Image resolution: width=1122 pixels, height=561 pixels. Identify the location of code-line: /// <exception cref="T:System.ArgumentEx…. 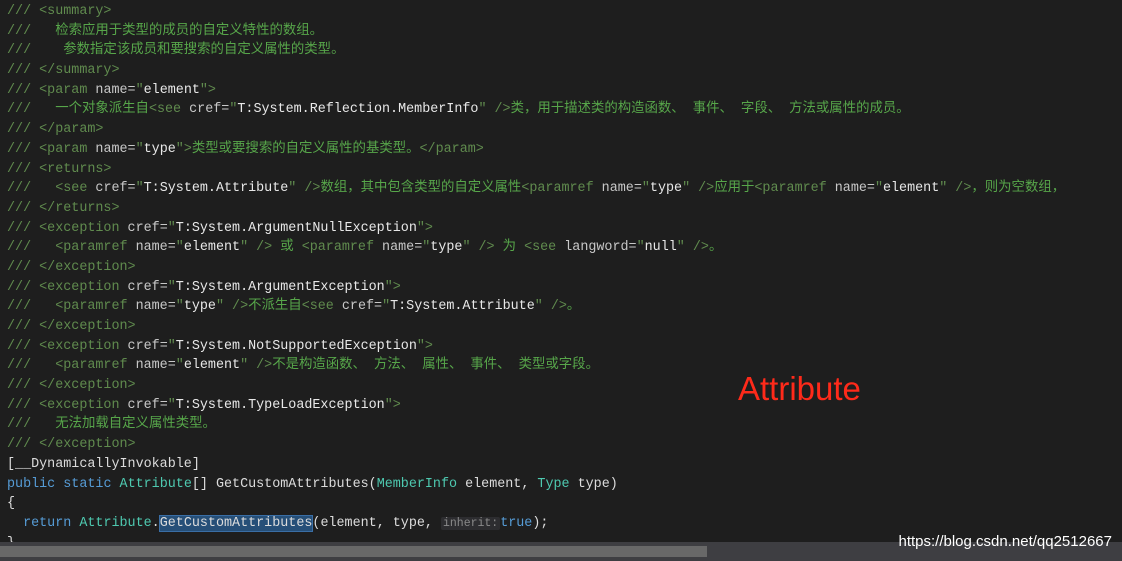
(536, 288).